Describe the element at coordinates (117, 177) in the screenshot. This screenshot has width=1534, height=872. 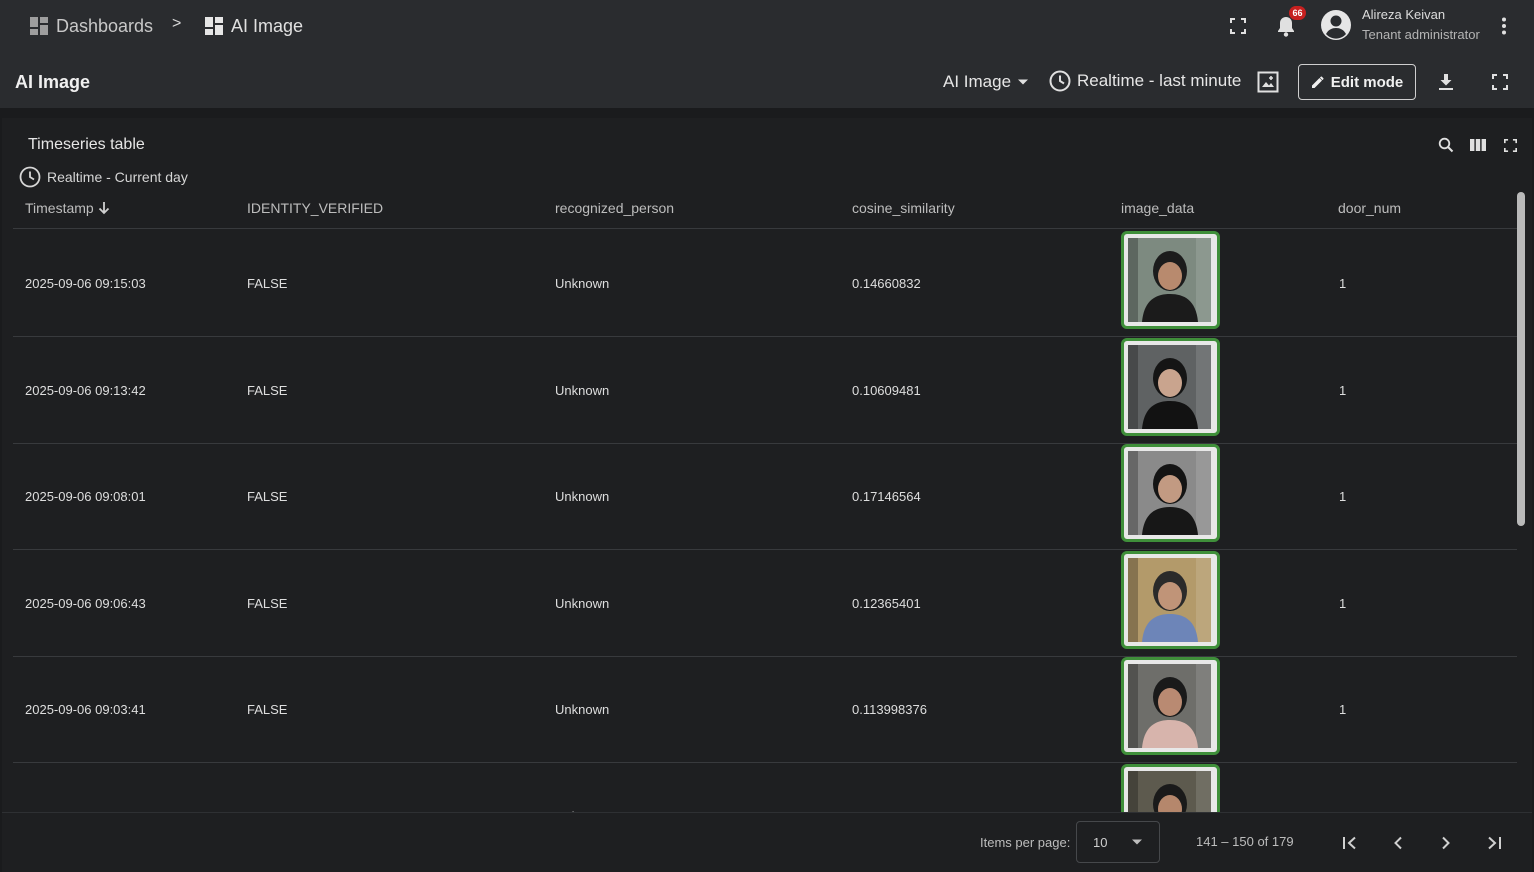
I see `widget-timewindow-label: Realtime - Current day` at that location.